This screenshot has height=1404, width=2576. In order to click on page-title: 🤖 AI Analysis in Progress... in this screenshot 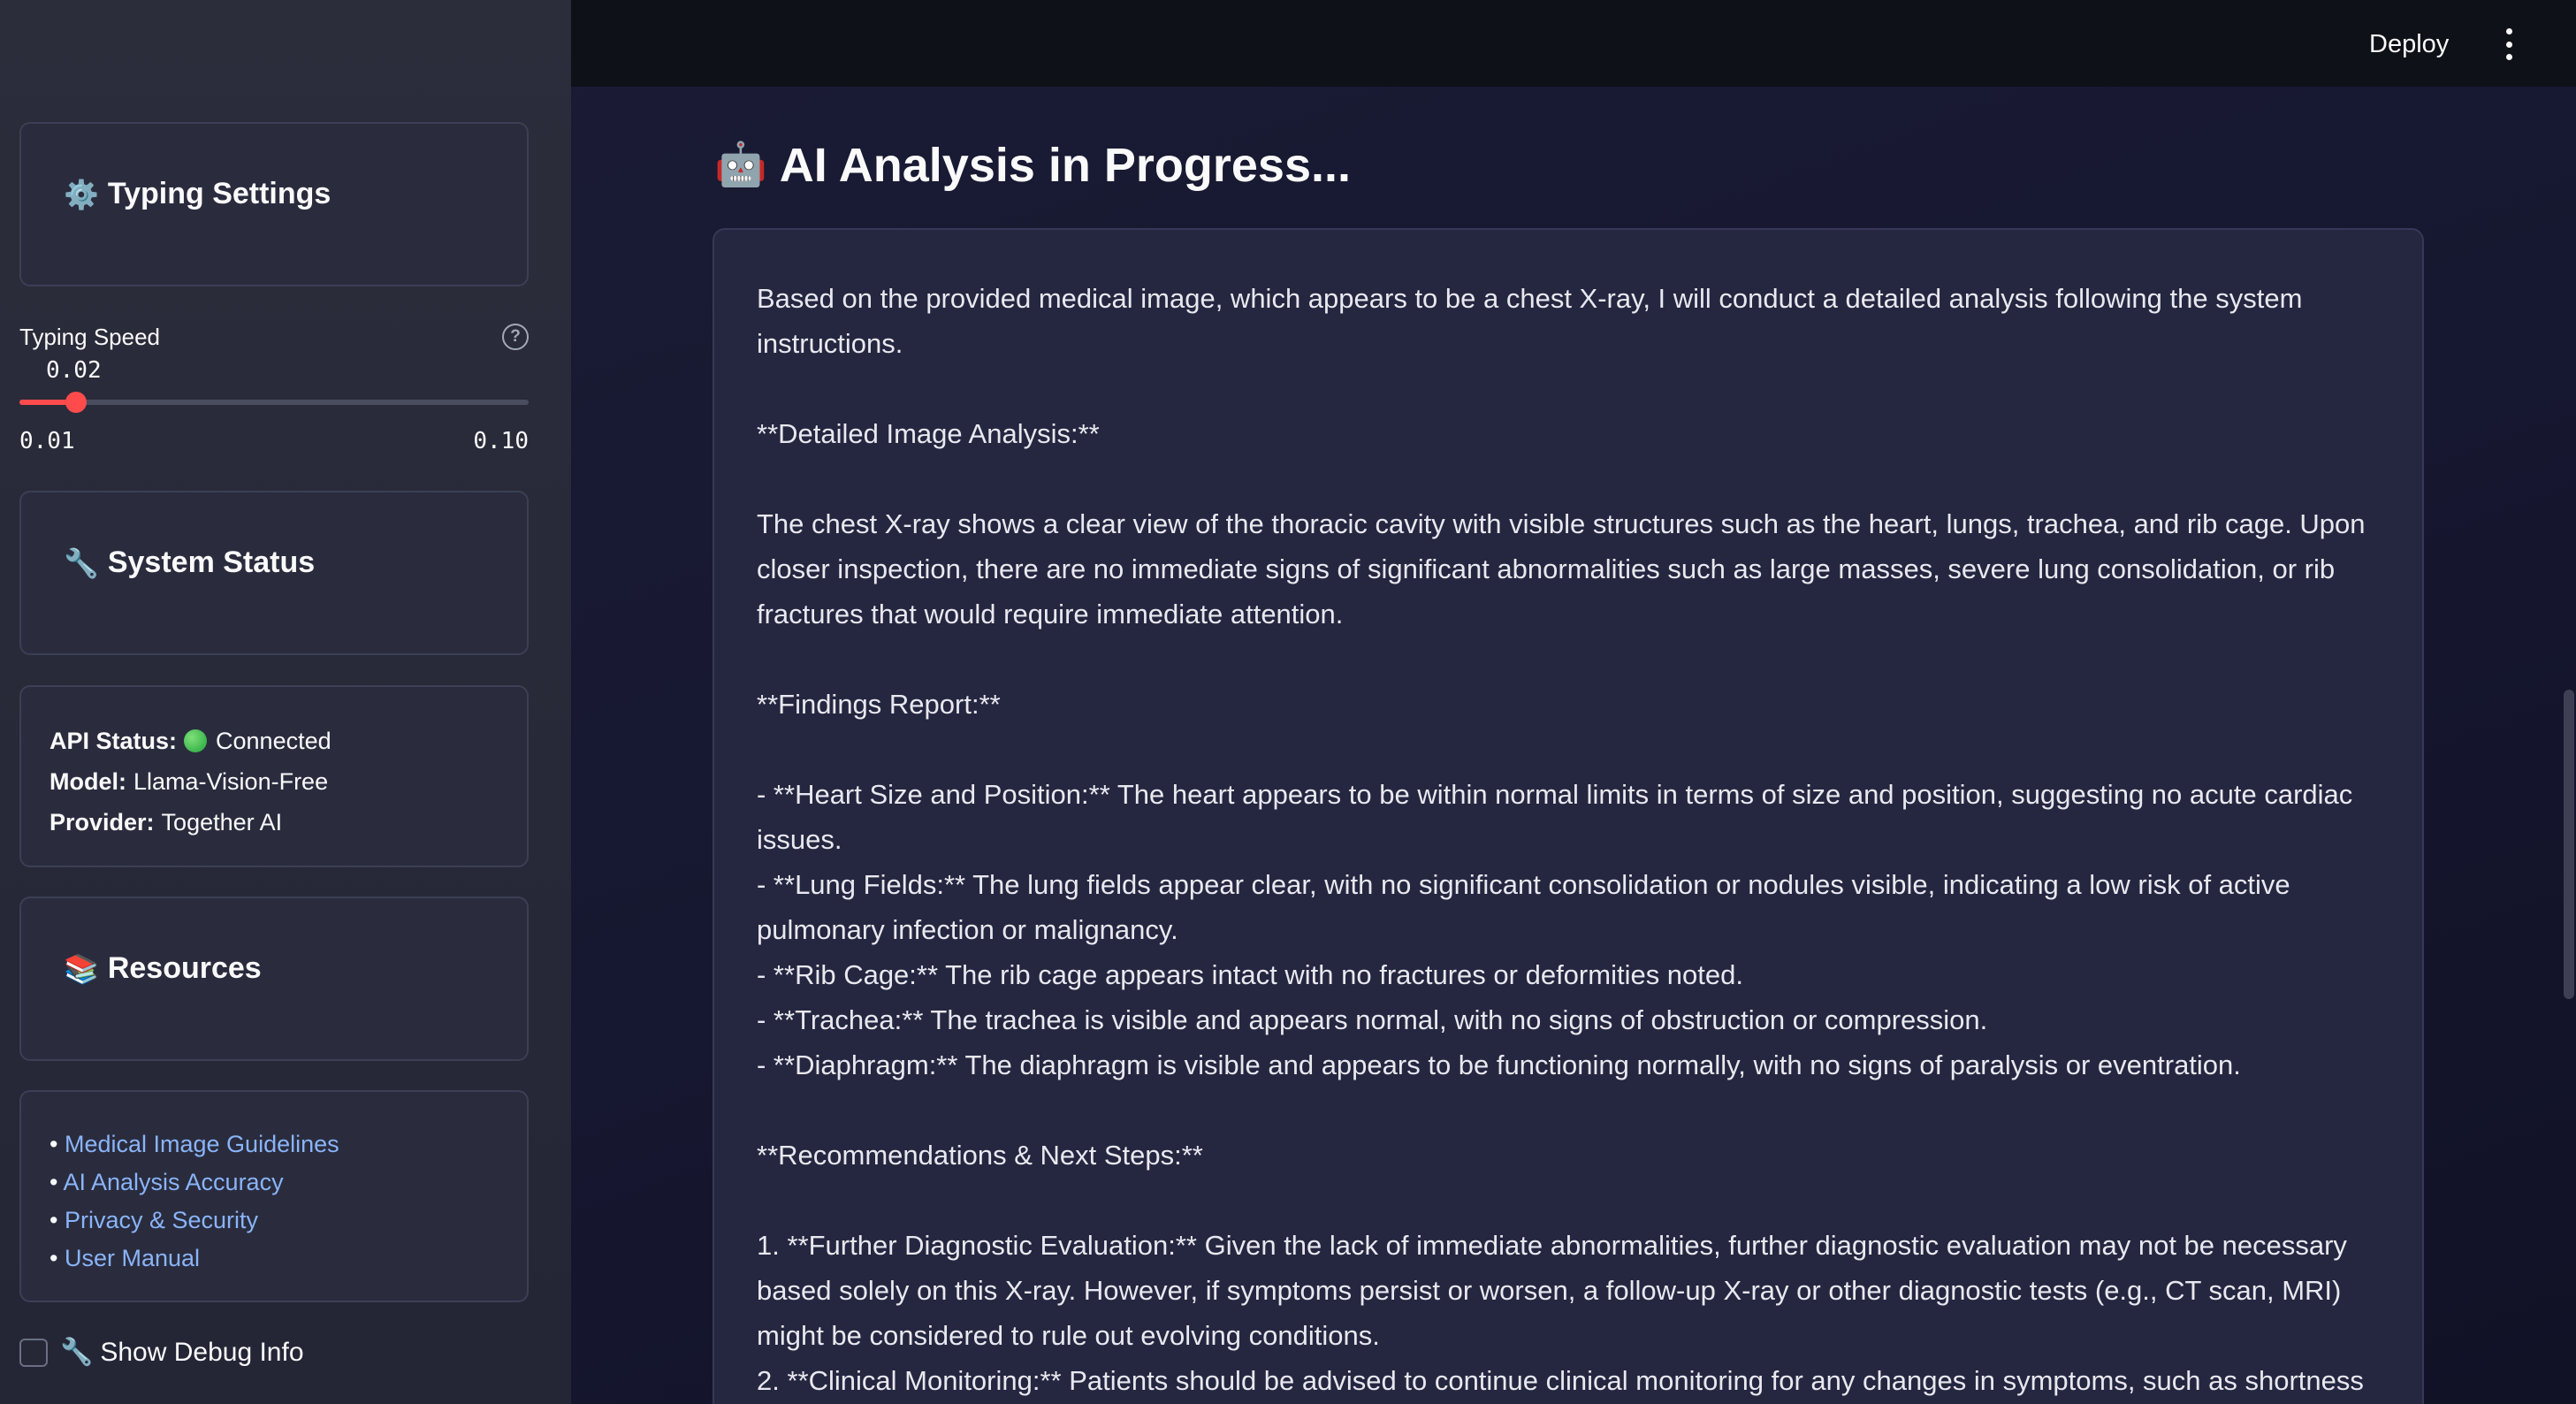, I will do `click(1032, 165)`.